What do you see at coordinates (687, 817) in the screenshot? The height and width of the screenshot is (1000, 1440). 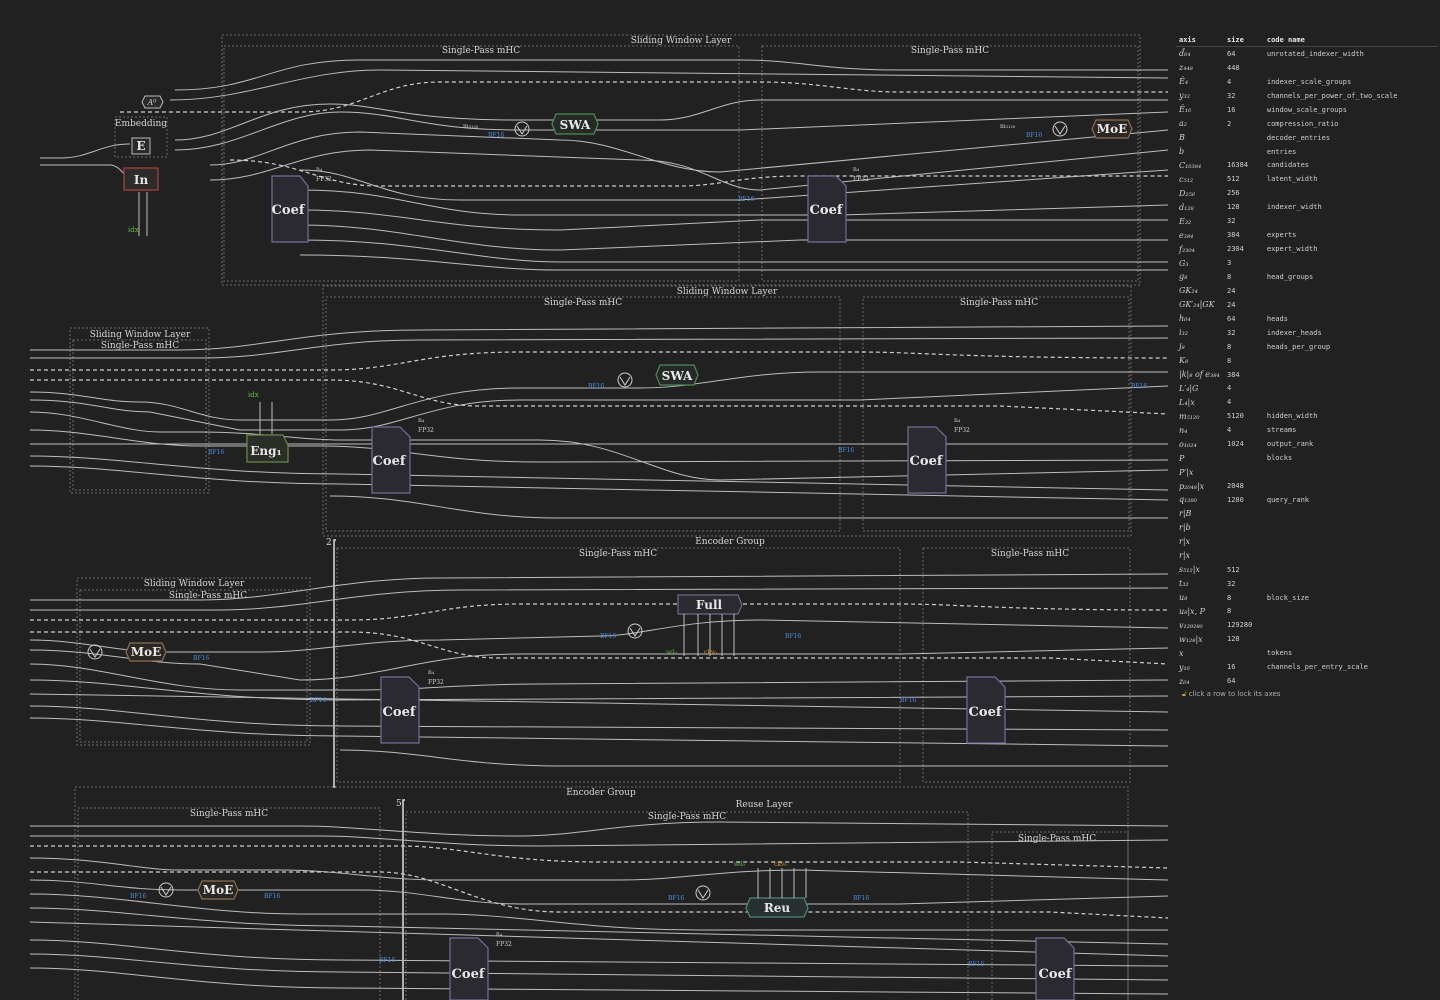 I see `row4-mhc-a-title: Single-Pass mHC` at bounding box center [687, 817].